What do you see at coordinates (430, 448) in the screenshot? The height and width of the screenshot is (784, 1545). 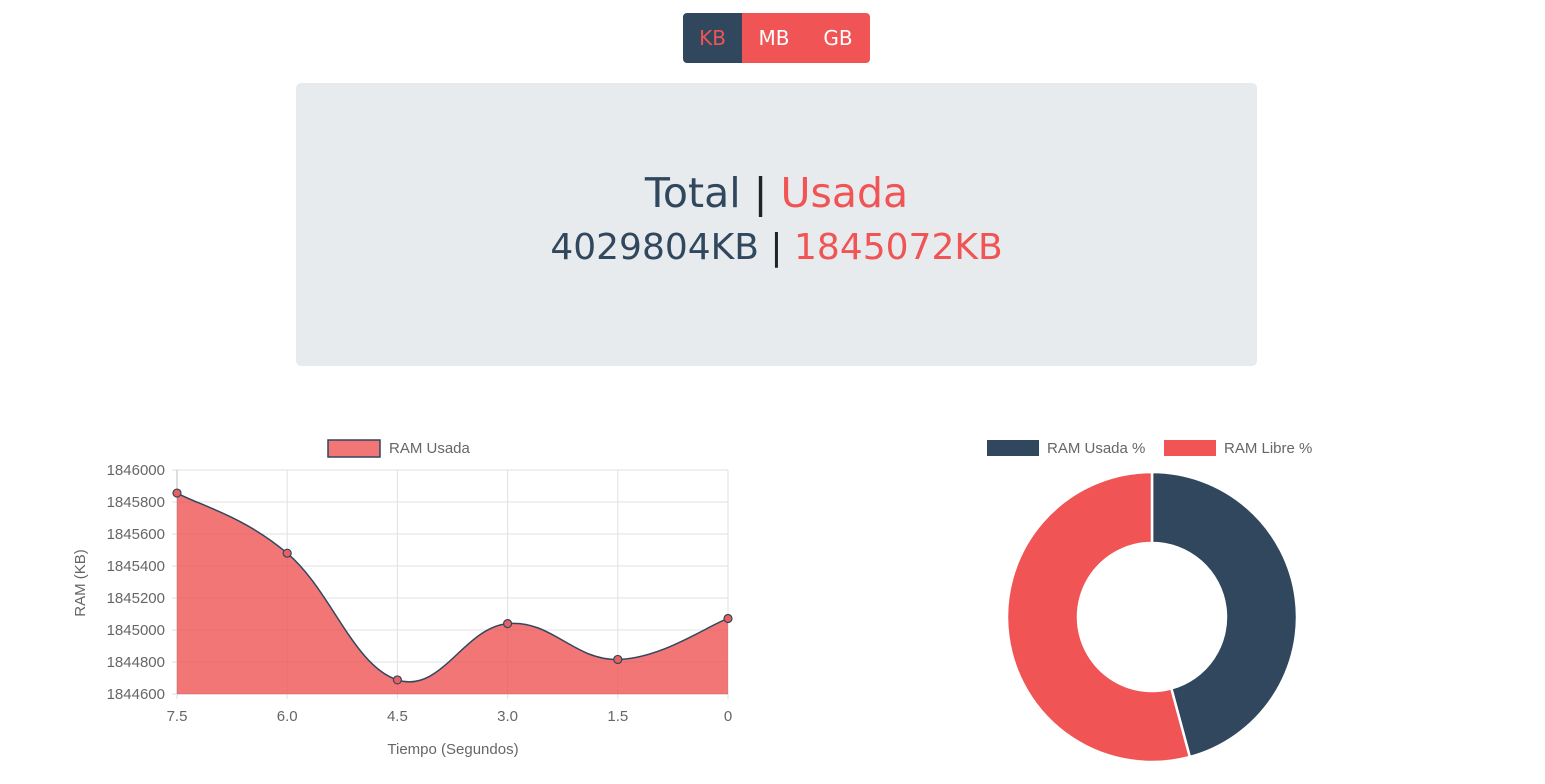 I see `legend-label-ram-usada: RAM Usada` at bounding box center [430, 448].